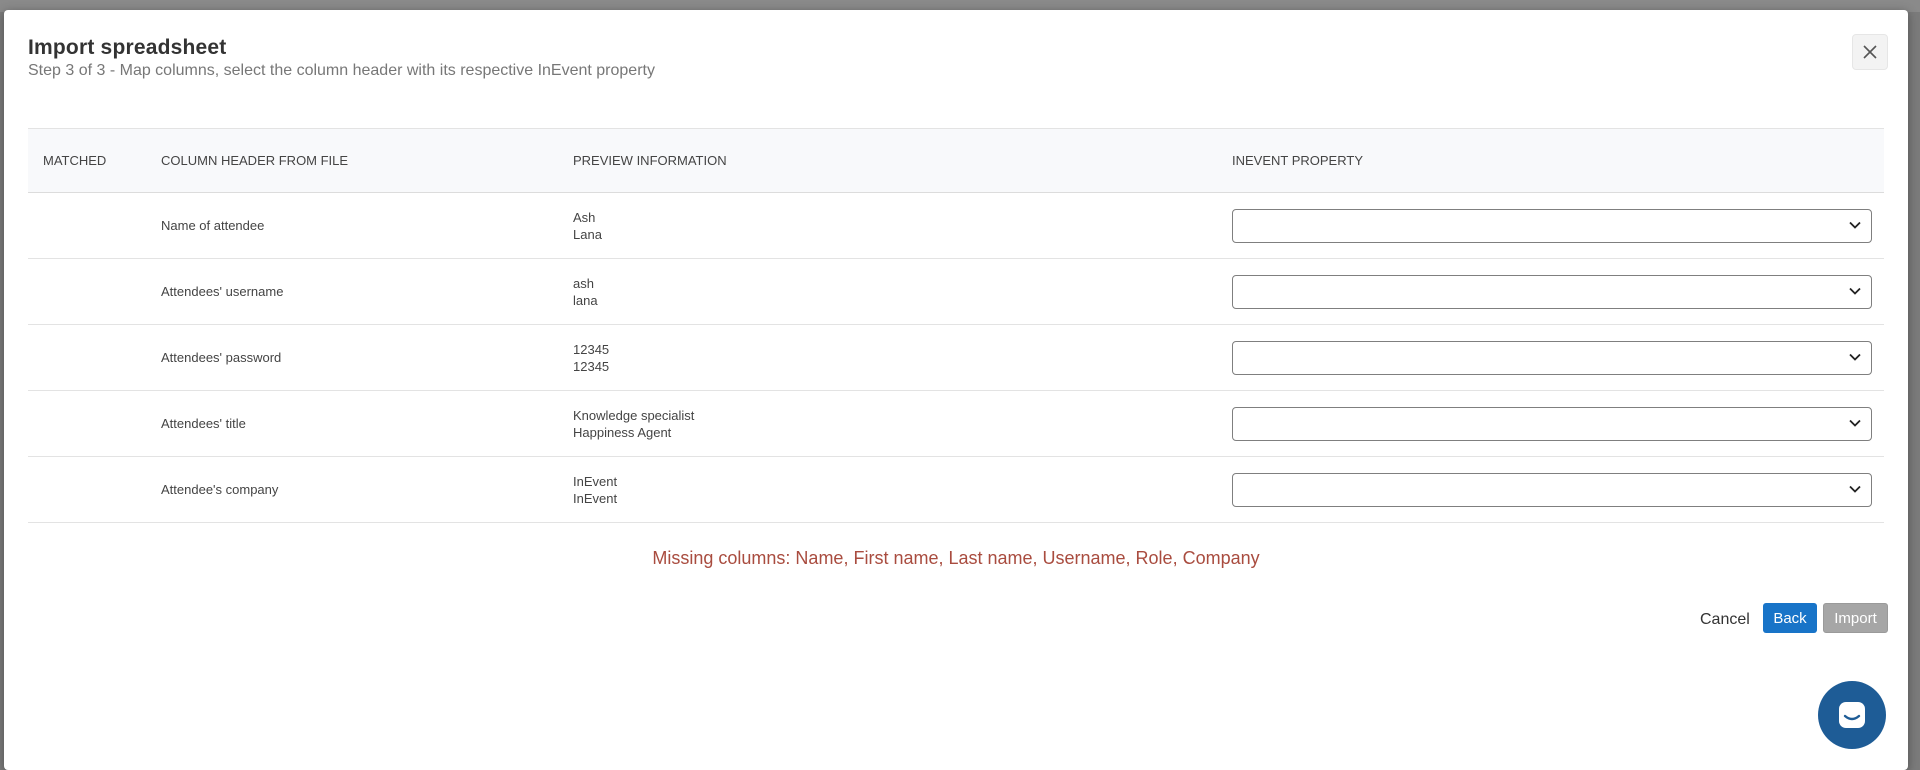 The height and width of the screenshot is (770, 1920). I want to click on close-button, so click(1870, 52).